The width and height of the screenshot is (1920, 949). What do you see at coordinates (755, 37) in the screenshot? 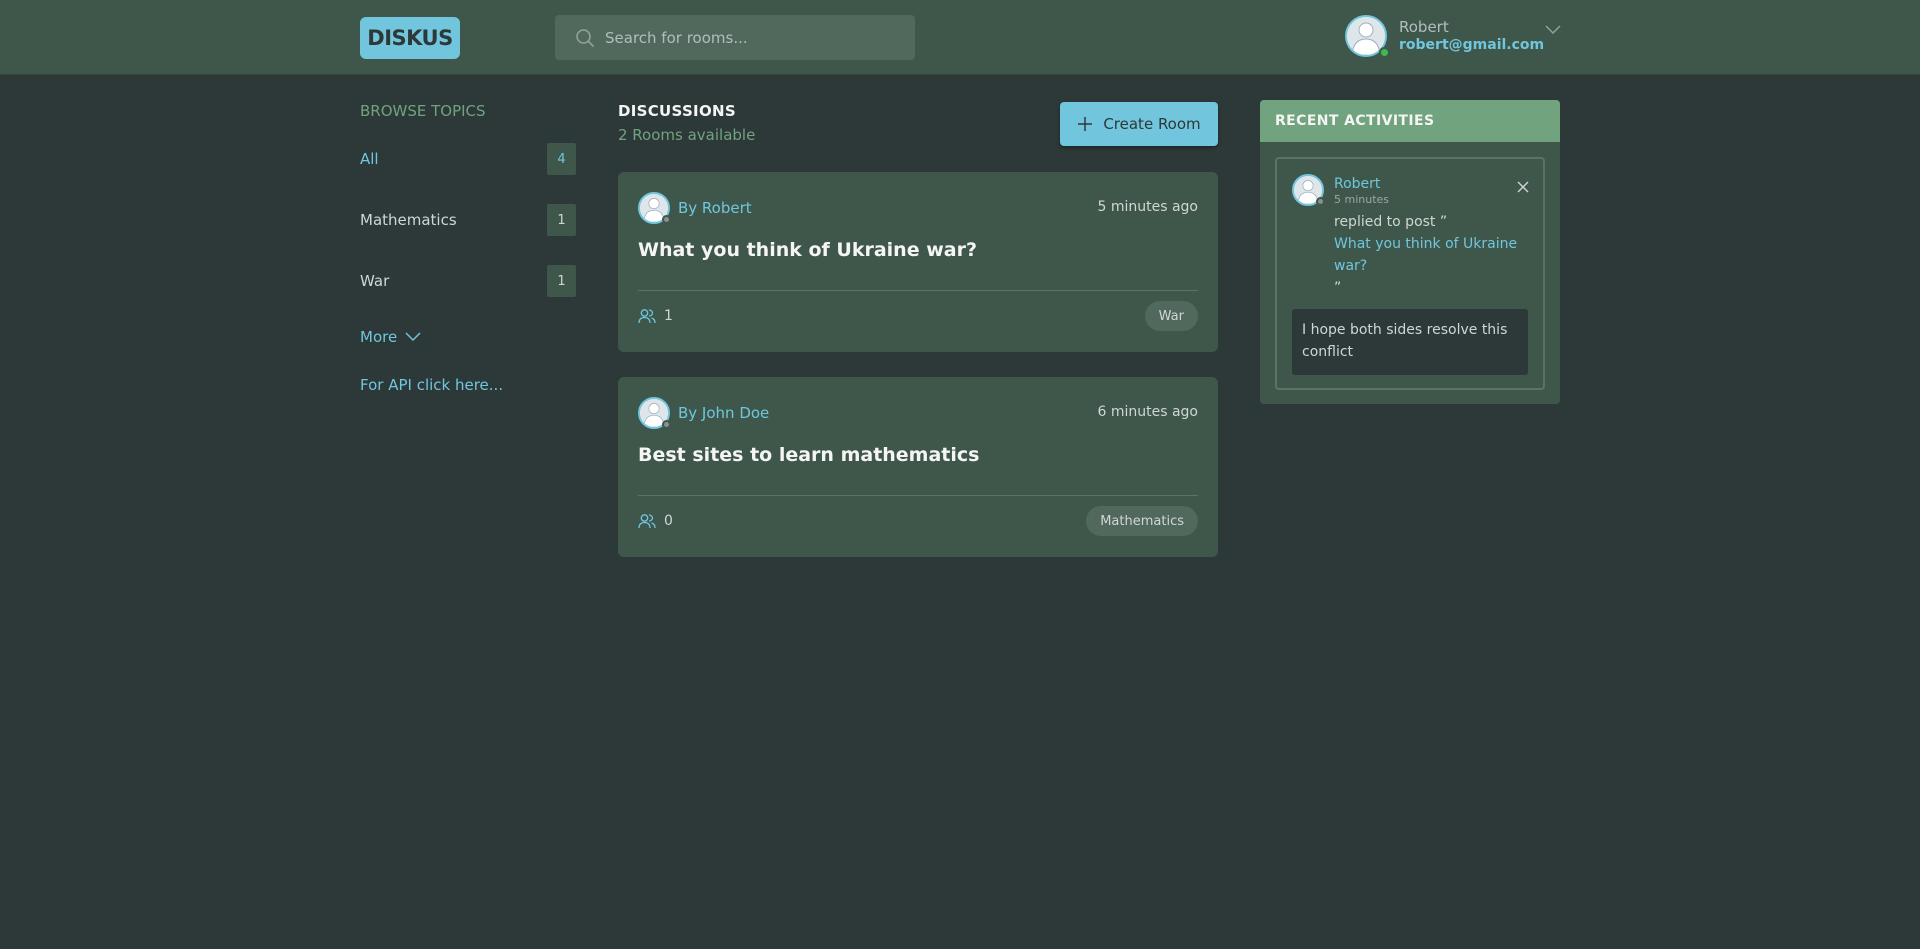
I see `search-input` at bounding box center [755, 37].